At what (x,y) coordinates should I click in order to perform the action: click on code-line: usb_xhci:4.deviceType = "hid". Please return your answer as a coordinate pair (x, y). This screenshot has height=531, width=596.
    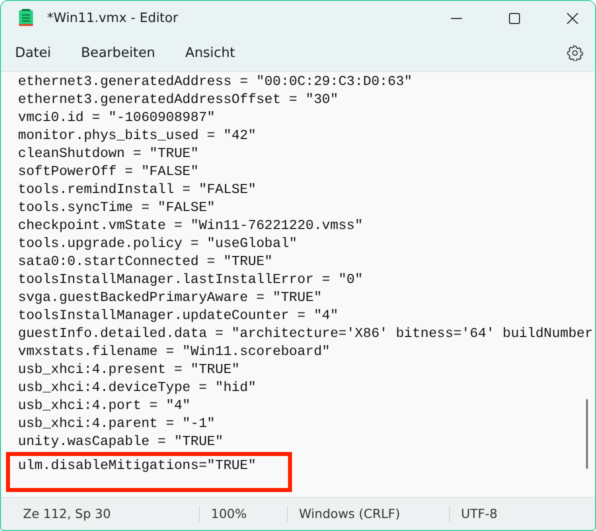
    Looking at the image, I should click on (137, 389).